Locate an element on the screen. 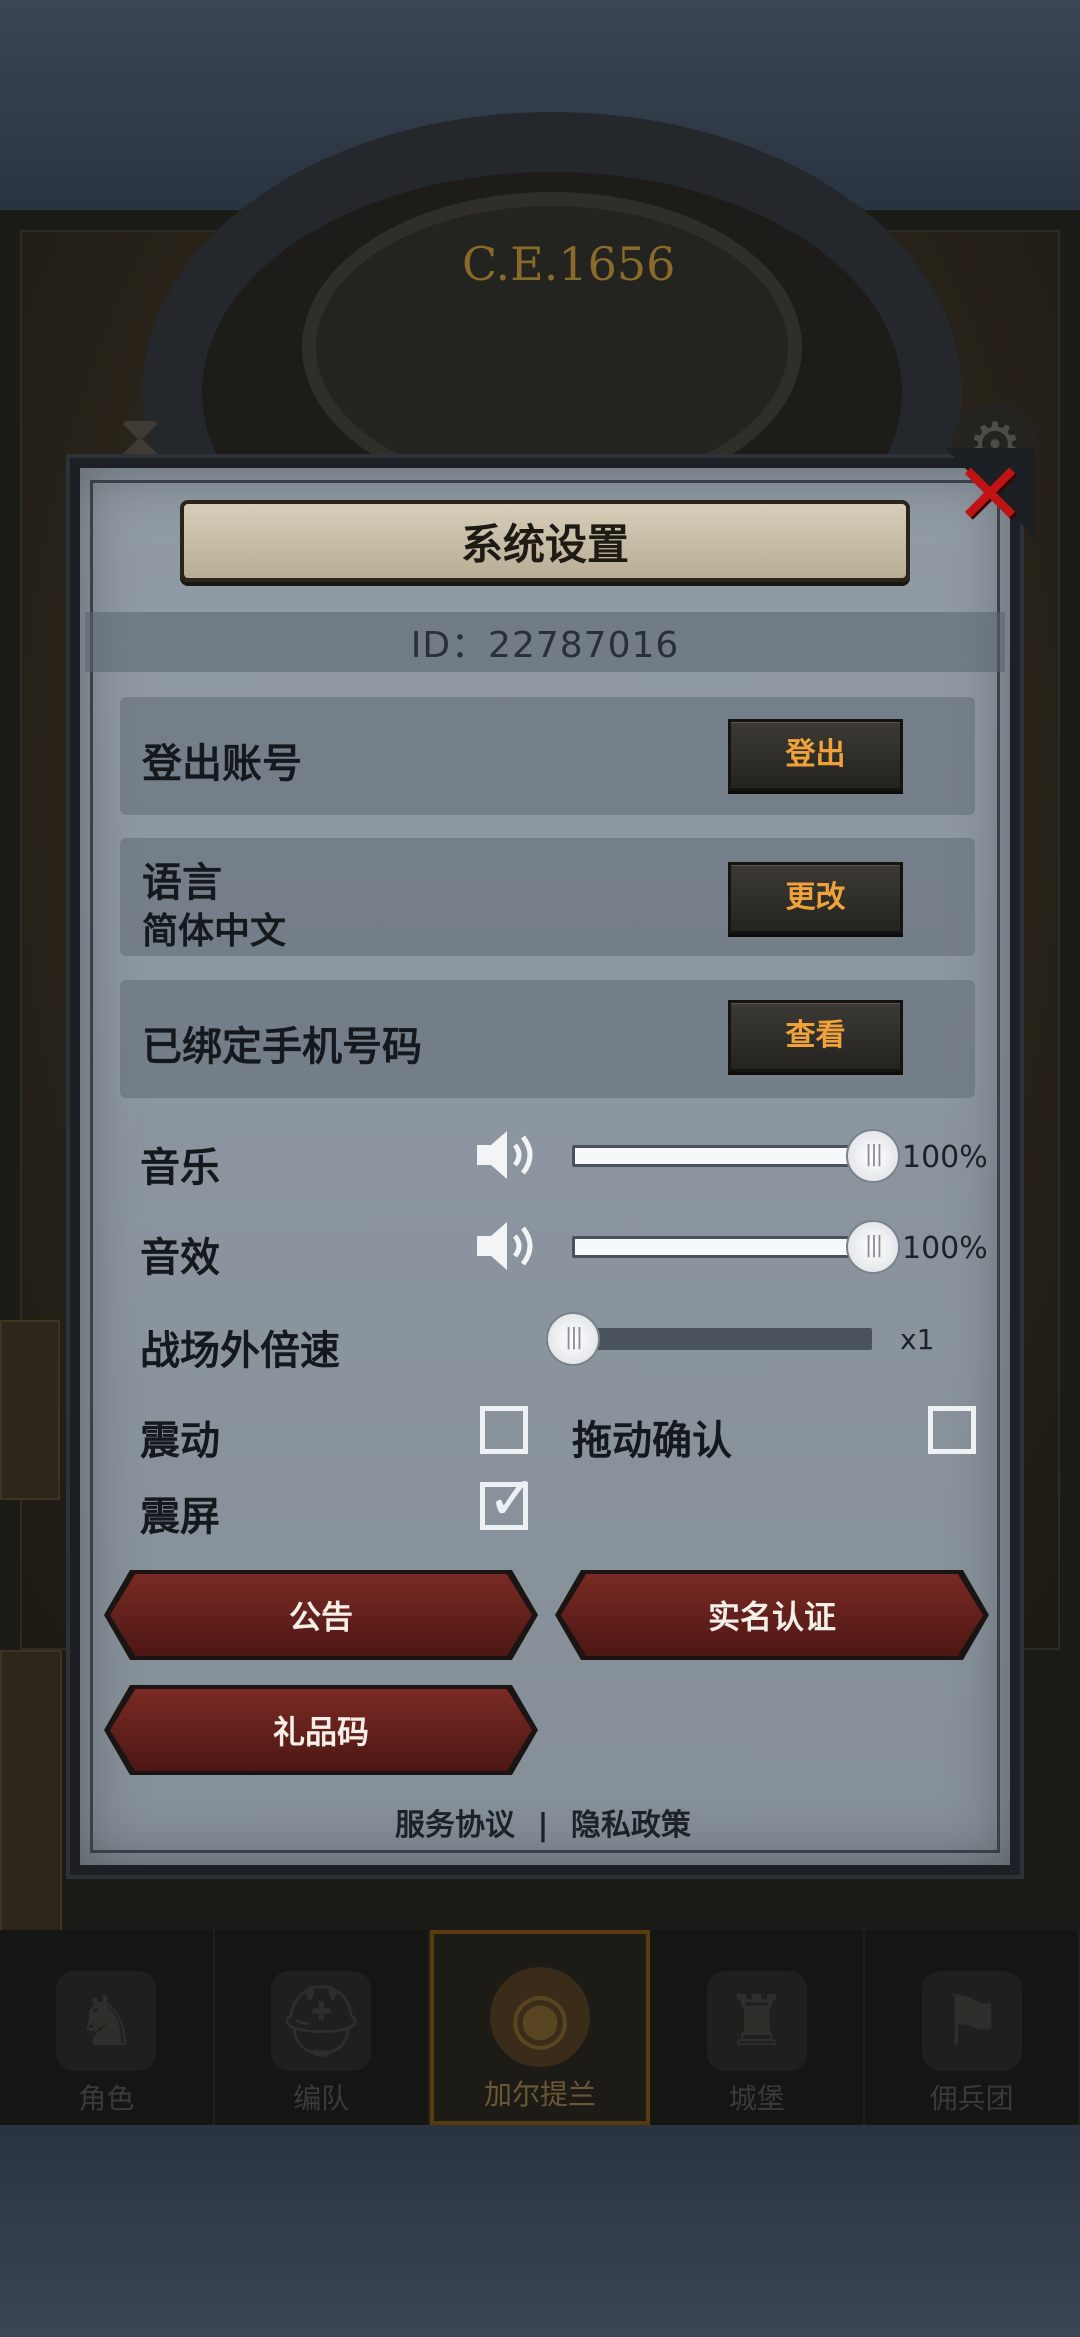 The image size is (1080, 2337). nav-label: 编队 is located at coordinates (321, 2098).